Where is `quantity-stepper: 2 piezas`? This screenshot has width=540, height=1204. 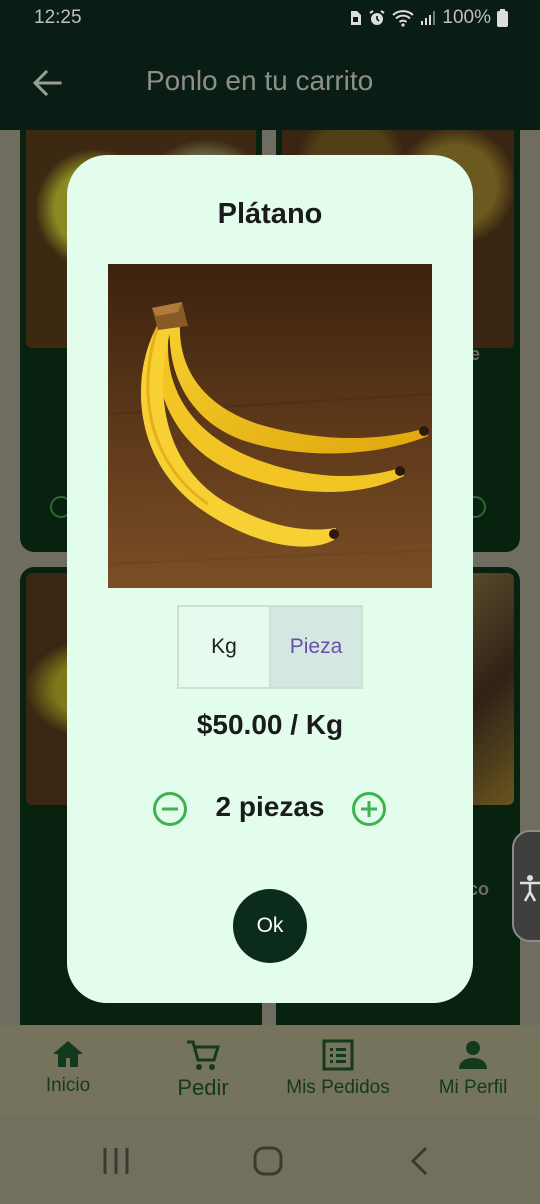 quantity-stepper: 2 piezas is located at coordinates (270, 808).